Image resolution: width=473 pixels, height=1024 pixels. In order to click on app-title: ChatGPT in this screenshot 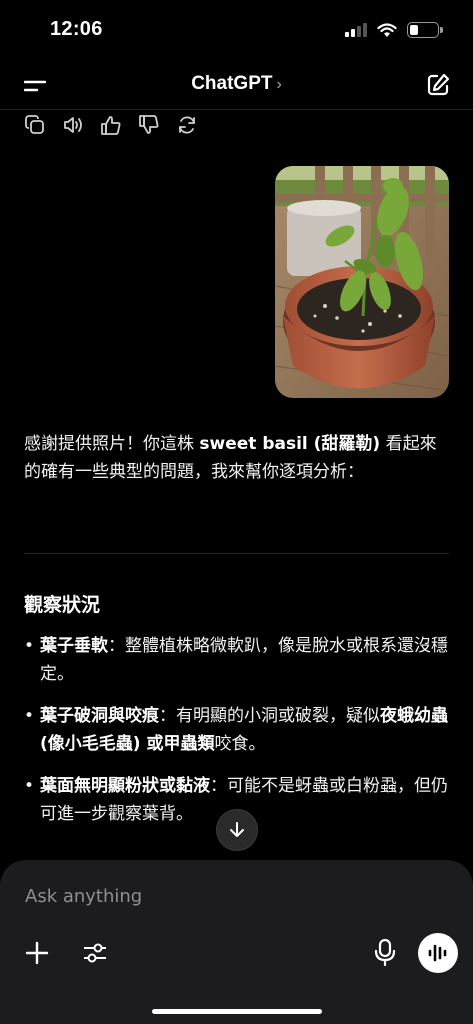, I will do `click(232, 83)`.